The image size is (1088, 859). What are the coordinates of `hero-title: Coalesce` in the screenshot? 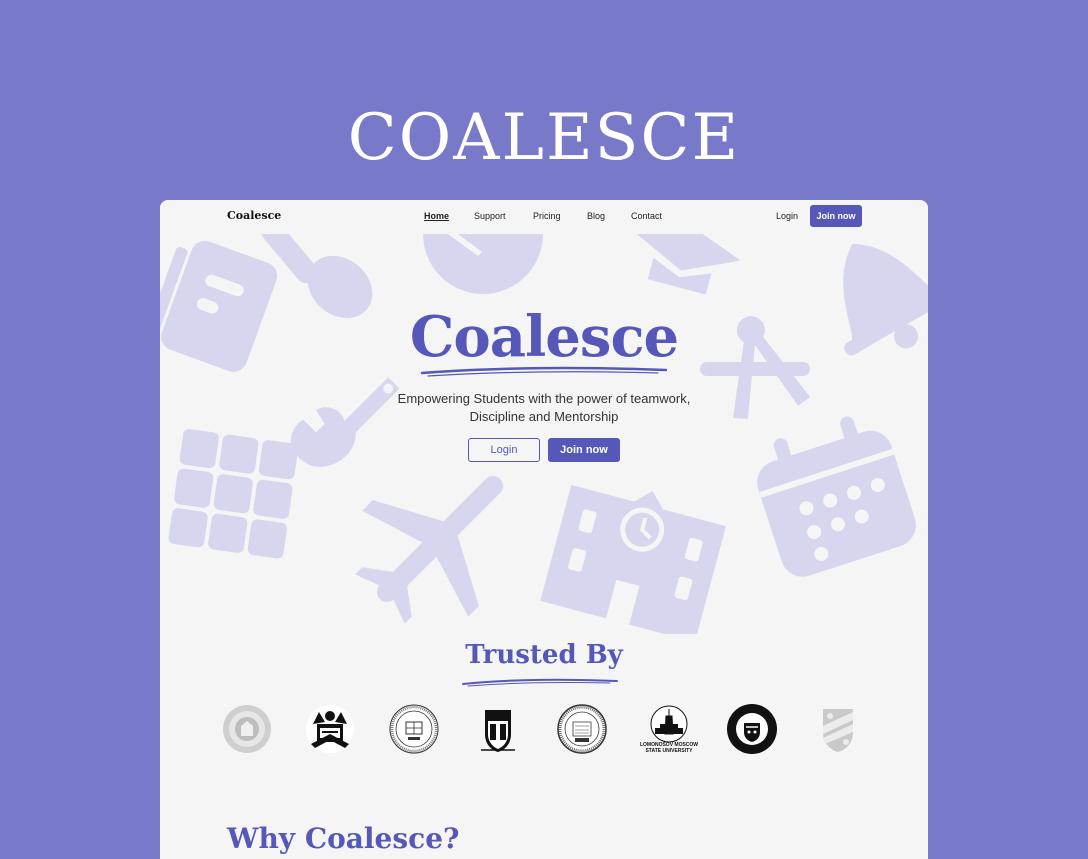 It's located at (544, 337).